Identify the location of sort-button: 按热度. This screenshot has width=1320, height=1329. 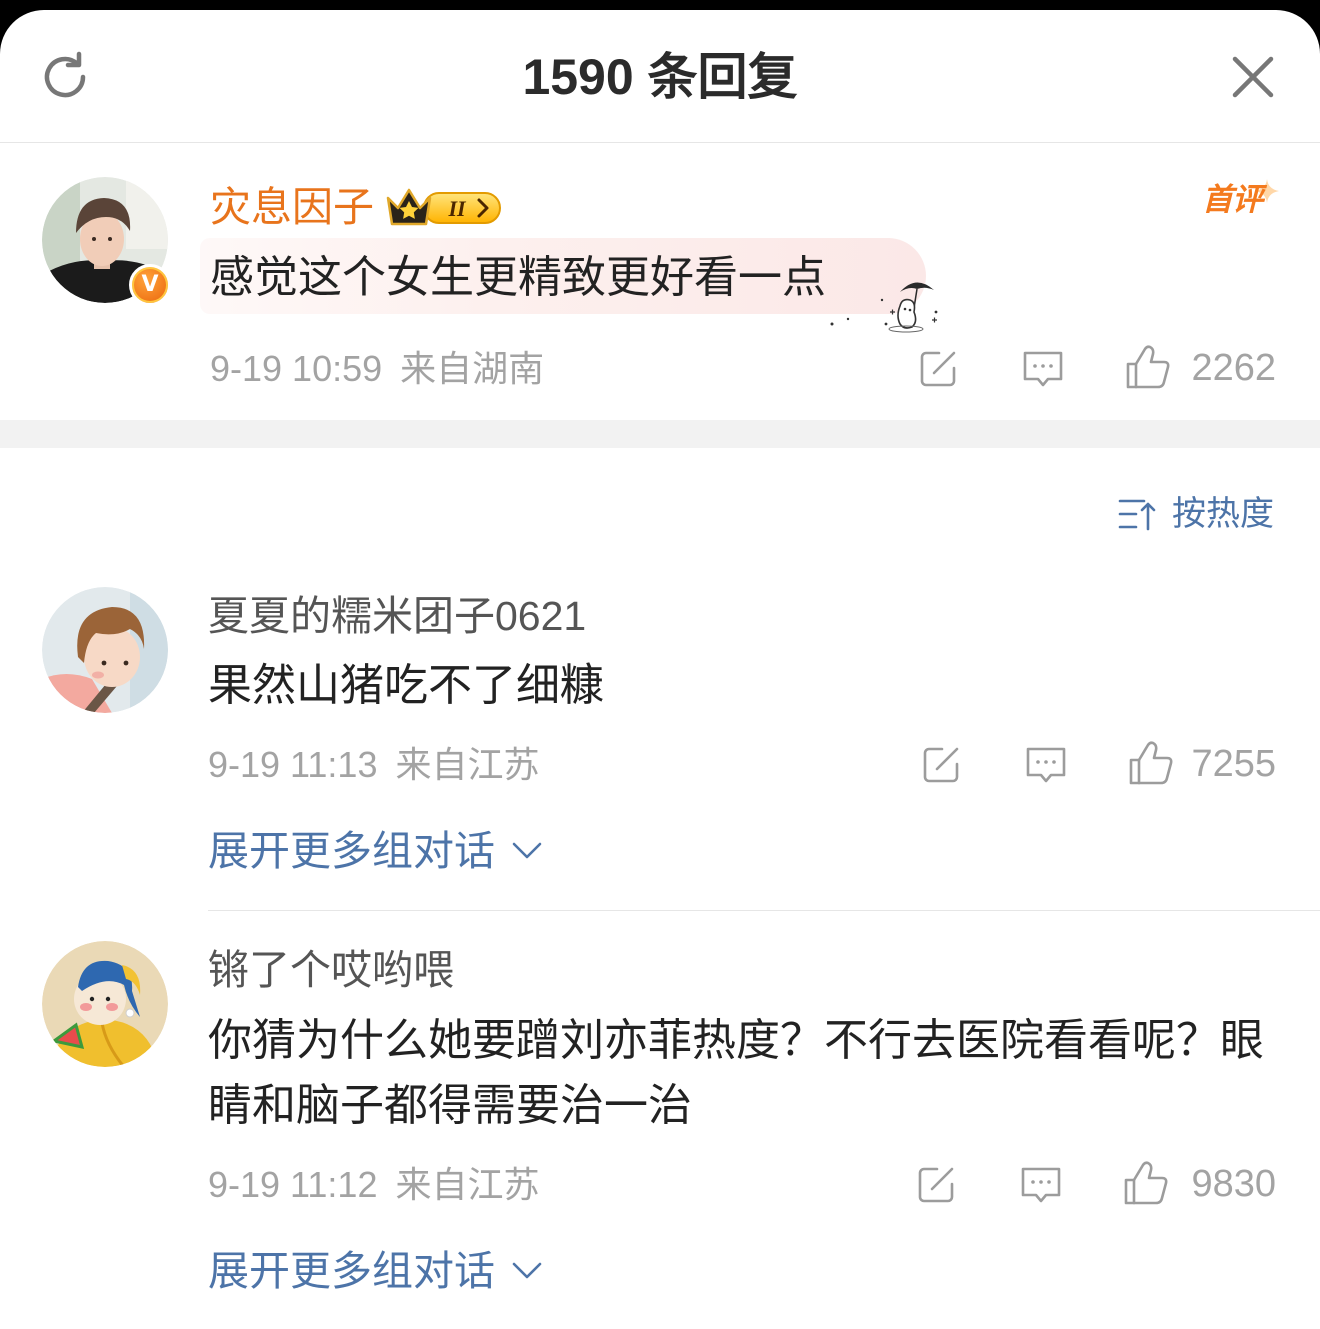
(1195, 514).